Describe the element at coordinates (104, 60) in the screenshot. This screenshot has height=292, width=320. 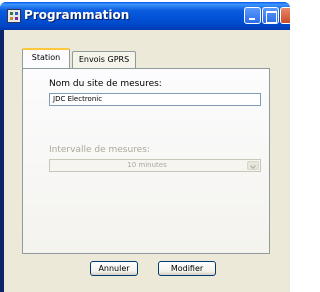
I see `tab-envois-gprs: Envois GPRS` at that location.